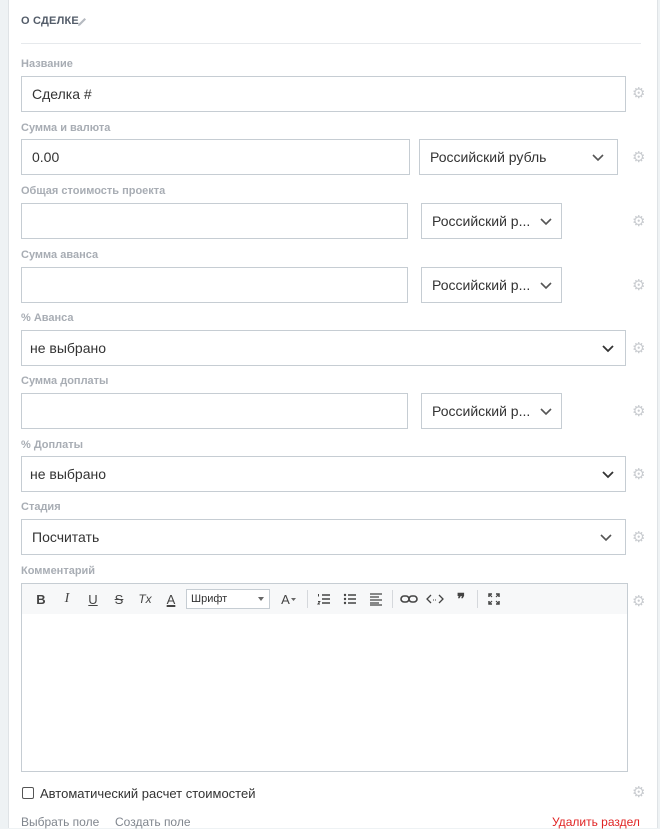 This screenshot has width=660, height=829. What do you see at coordinates (68, 474) in the screenshot?
I see `surcharge-pct-value: не выбрано` at bounding box center [68, 474].